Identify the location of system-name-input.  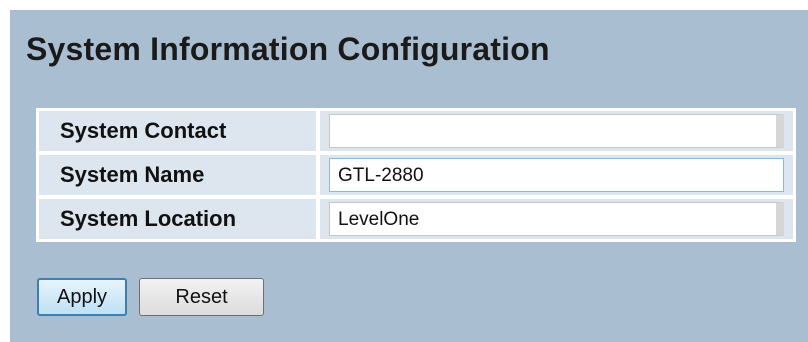
(556, 175).